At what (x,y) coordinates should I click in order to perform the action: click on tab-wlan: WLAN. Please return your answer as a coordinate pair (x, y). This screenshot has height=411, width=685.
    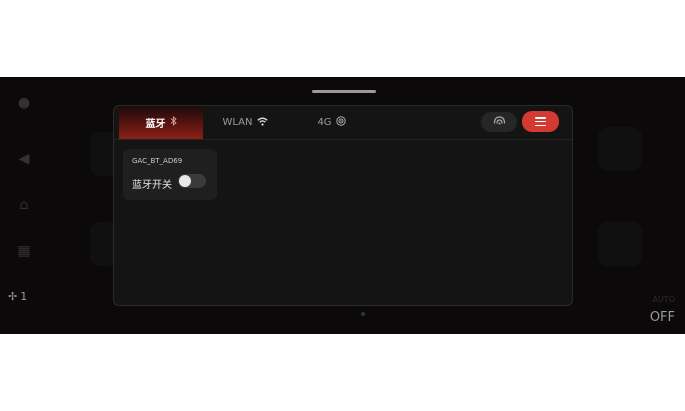
    Looking at the image, I should click on (245, 122).